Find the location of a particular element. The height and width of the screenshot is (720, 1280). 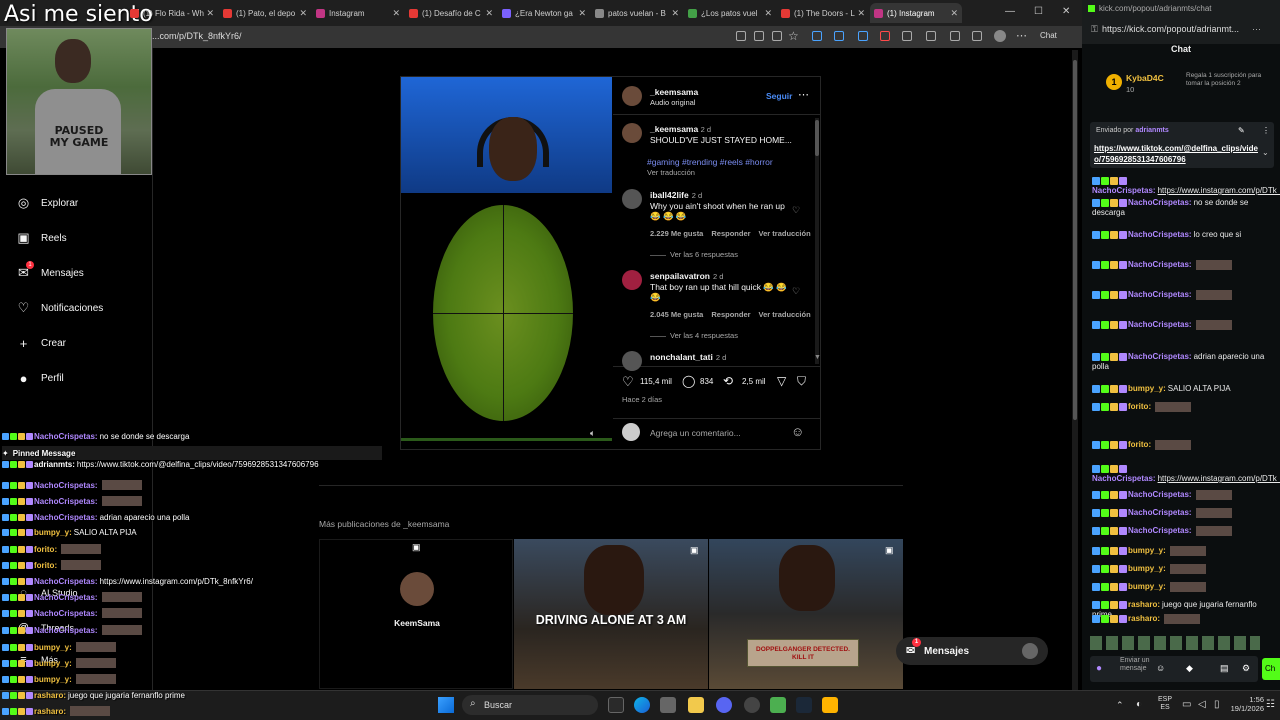

network-icon: ▭ is located at coordinates (1186, 704).